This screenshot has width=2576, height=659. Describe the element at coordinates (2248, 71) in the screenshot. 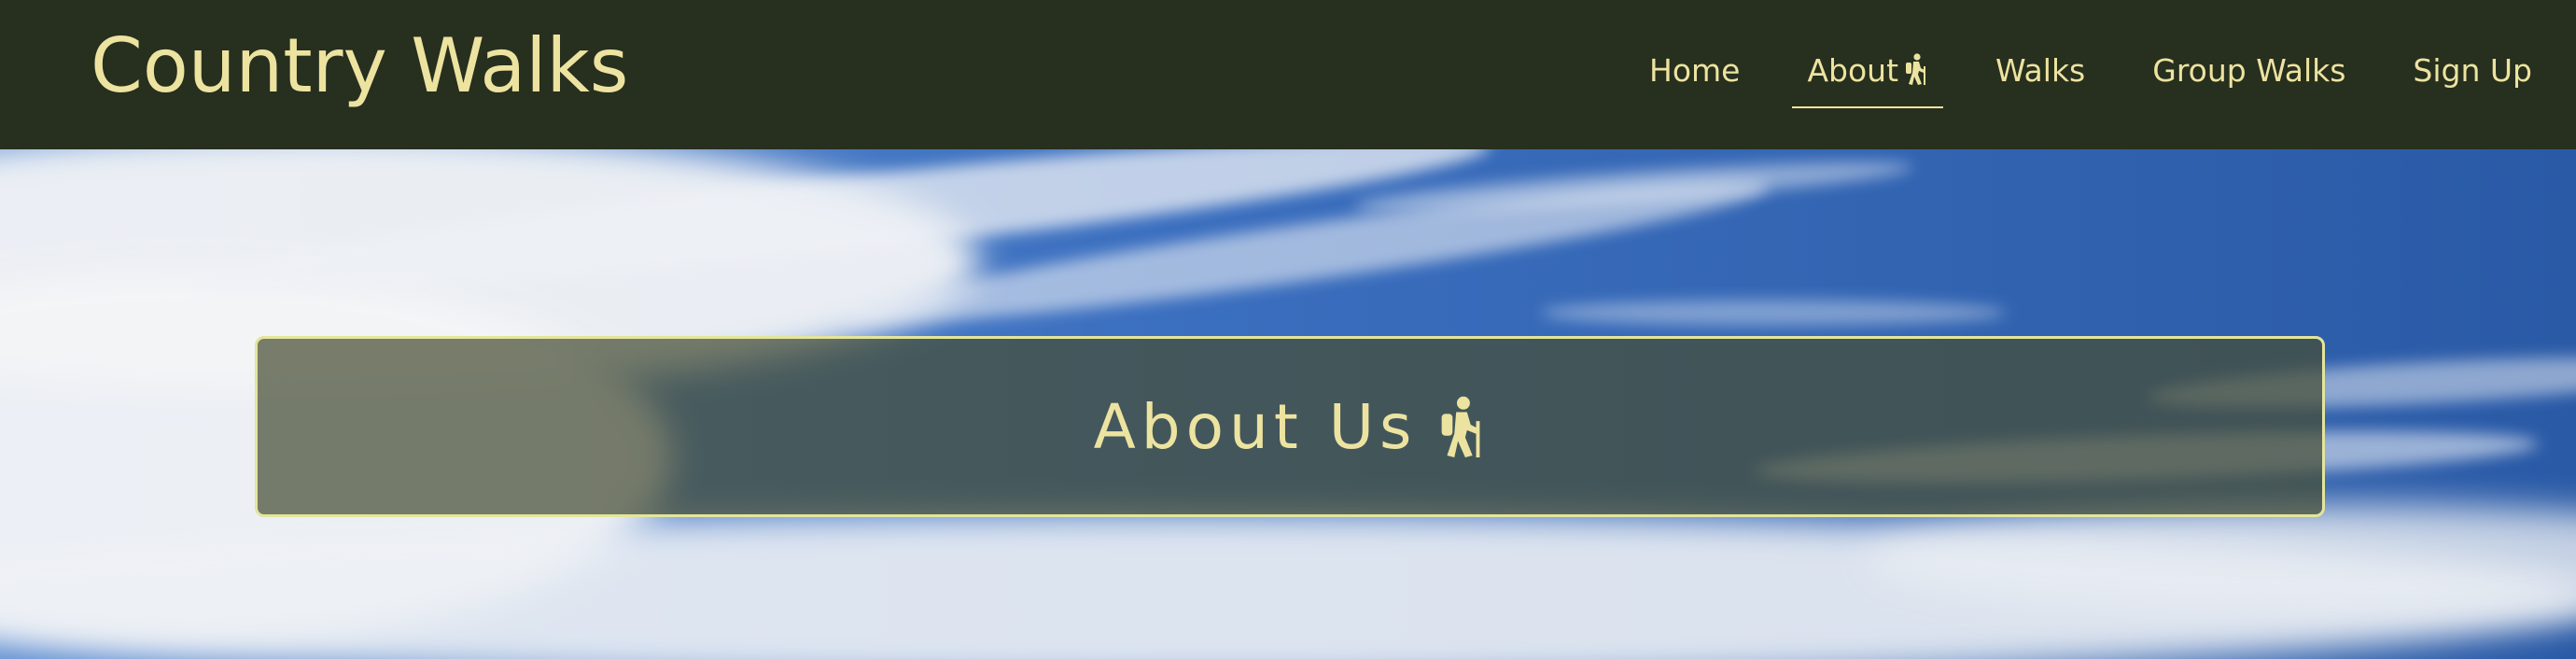

I see `nav-link-group-walks: Group Walks` at that location.